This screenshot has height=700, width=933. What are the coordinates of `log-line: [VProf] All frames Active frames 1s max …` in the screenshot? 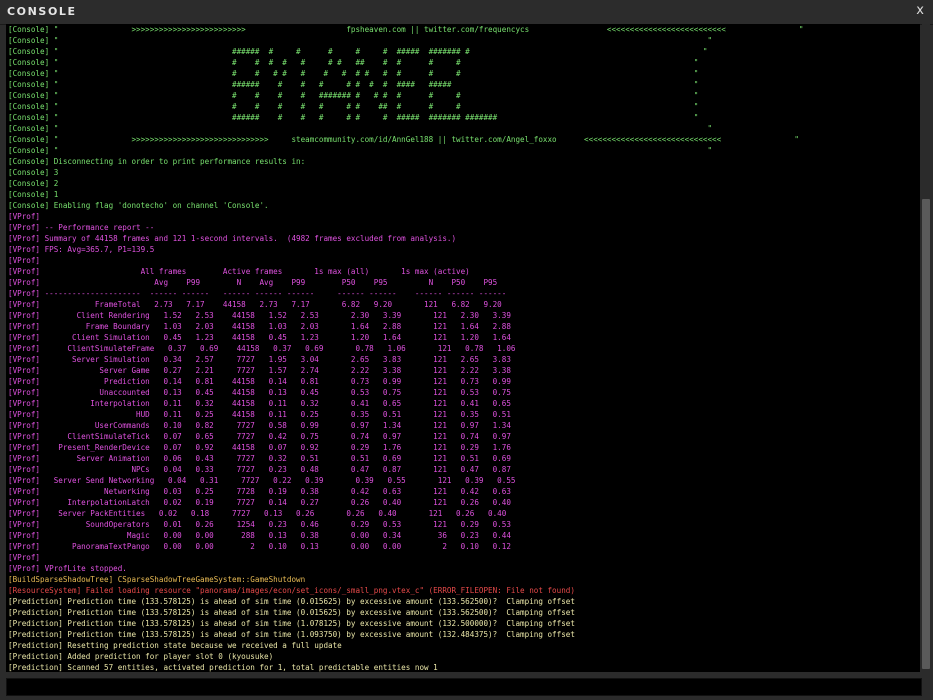 It's located at (239, 271).